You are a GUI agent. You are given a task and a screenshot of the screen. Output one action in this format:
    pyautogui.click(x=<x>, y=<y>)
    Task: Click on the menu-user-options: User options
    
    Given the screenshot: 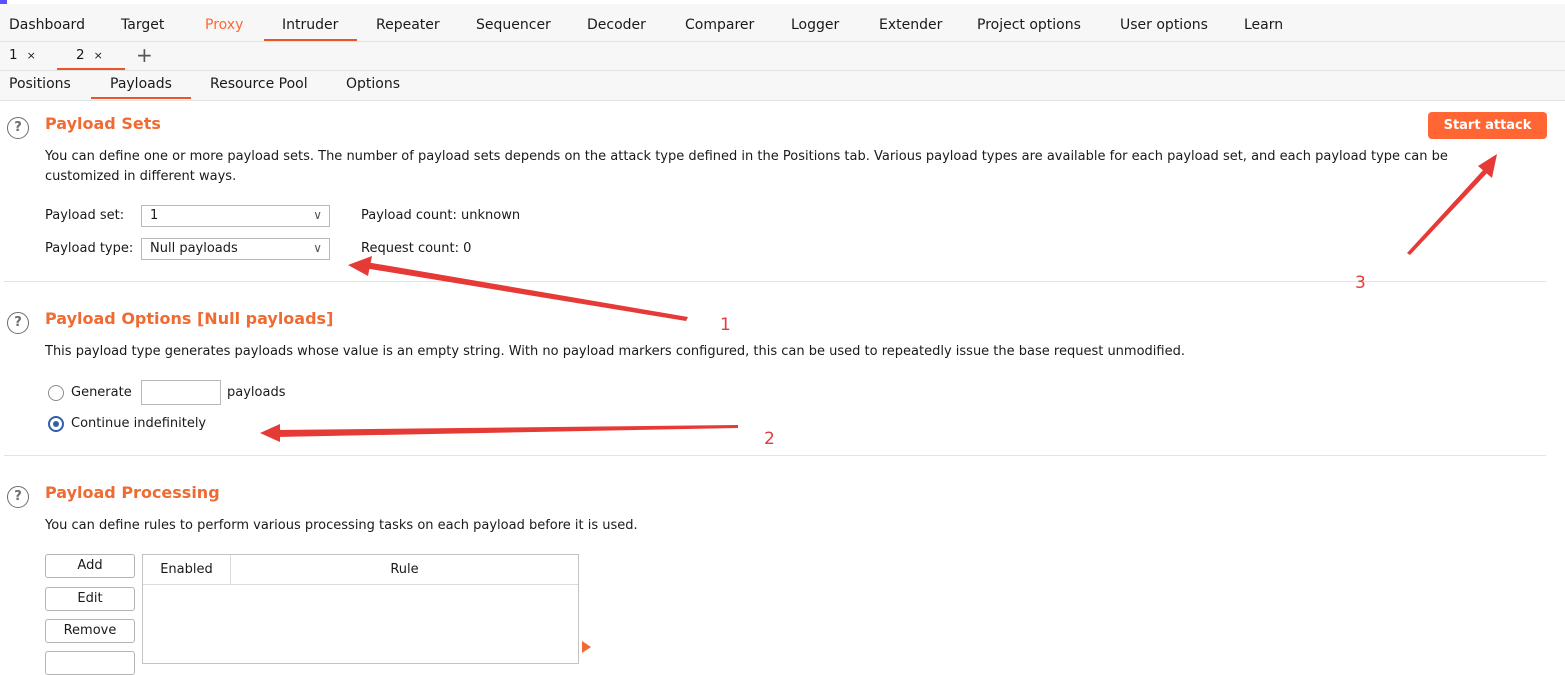 What is the action you would take?
    pyautogui.click(x=1164, y=25)
    